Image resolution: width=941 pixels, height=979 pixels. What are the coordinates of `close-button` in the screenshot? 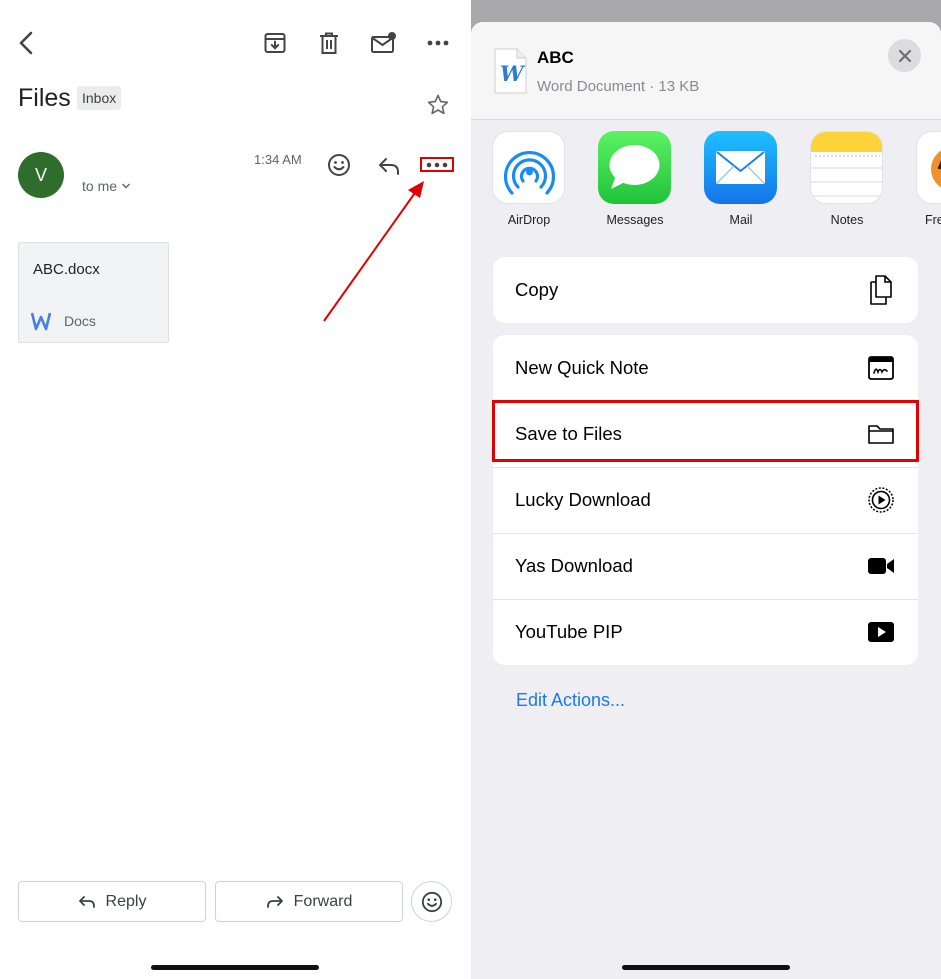 It's located at (904, 55).